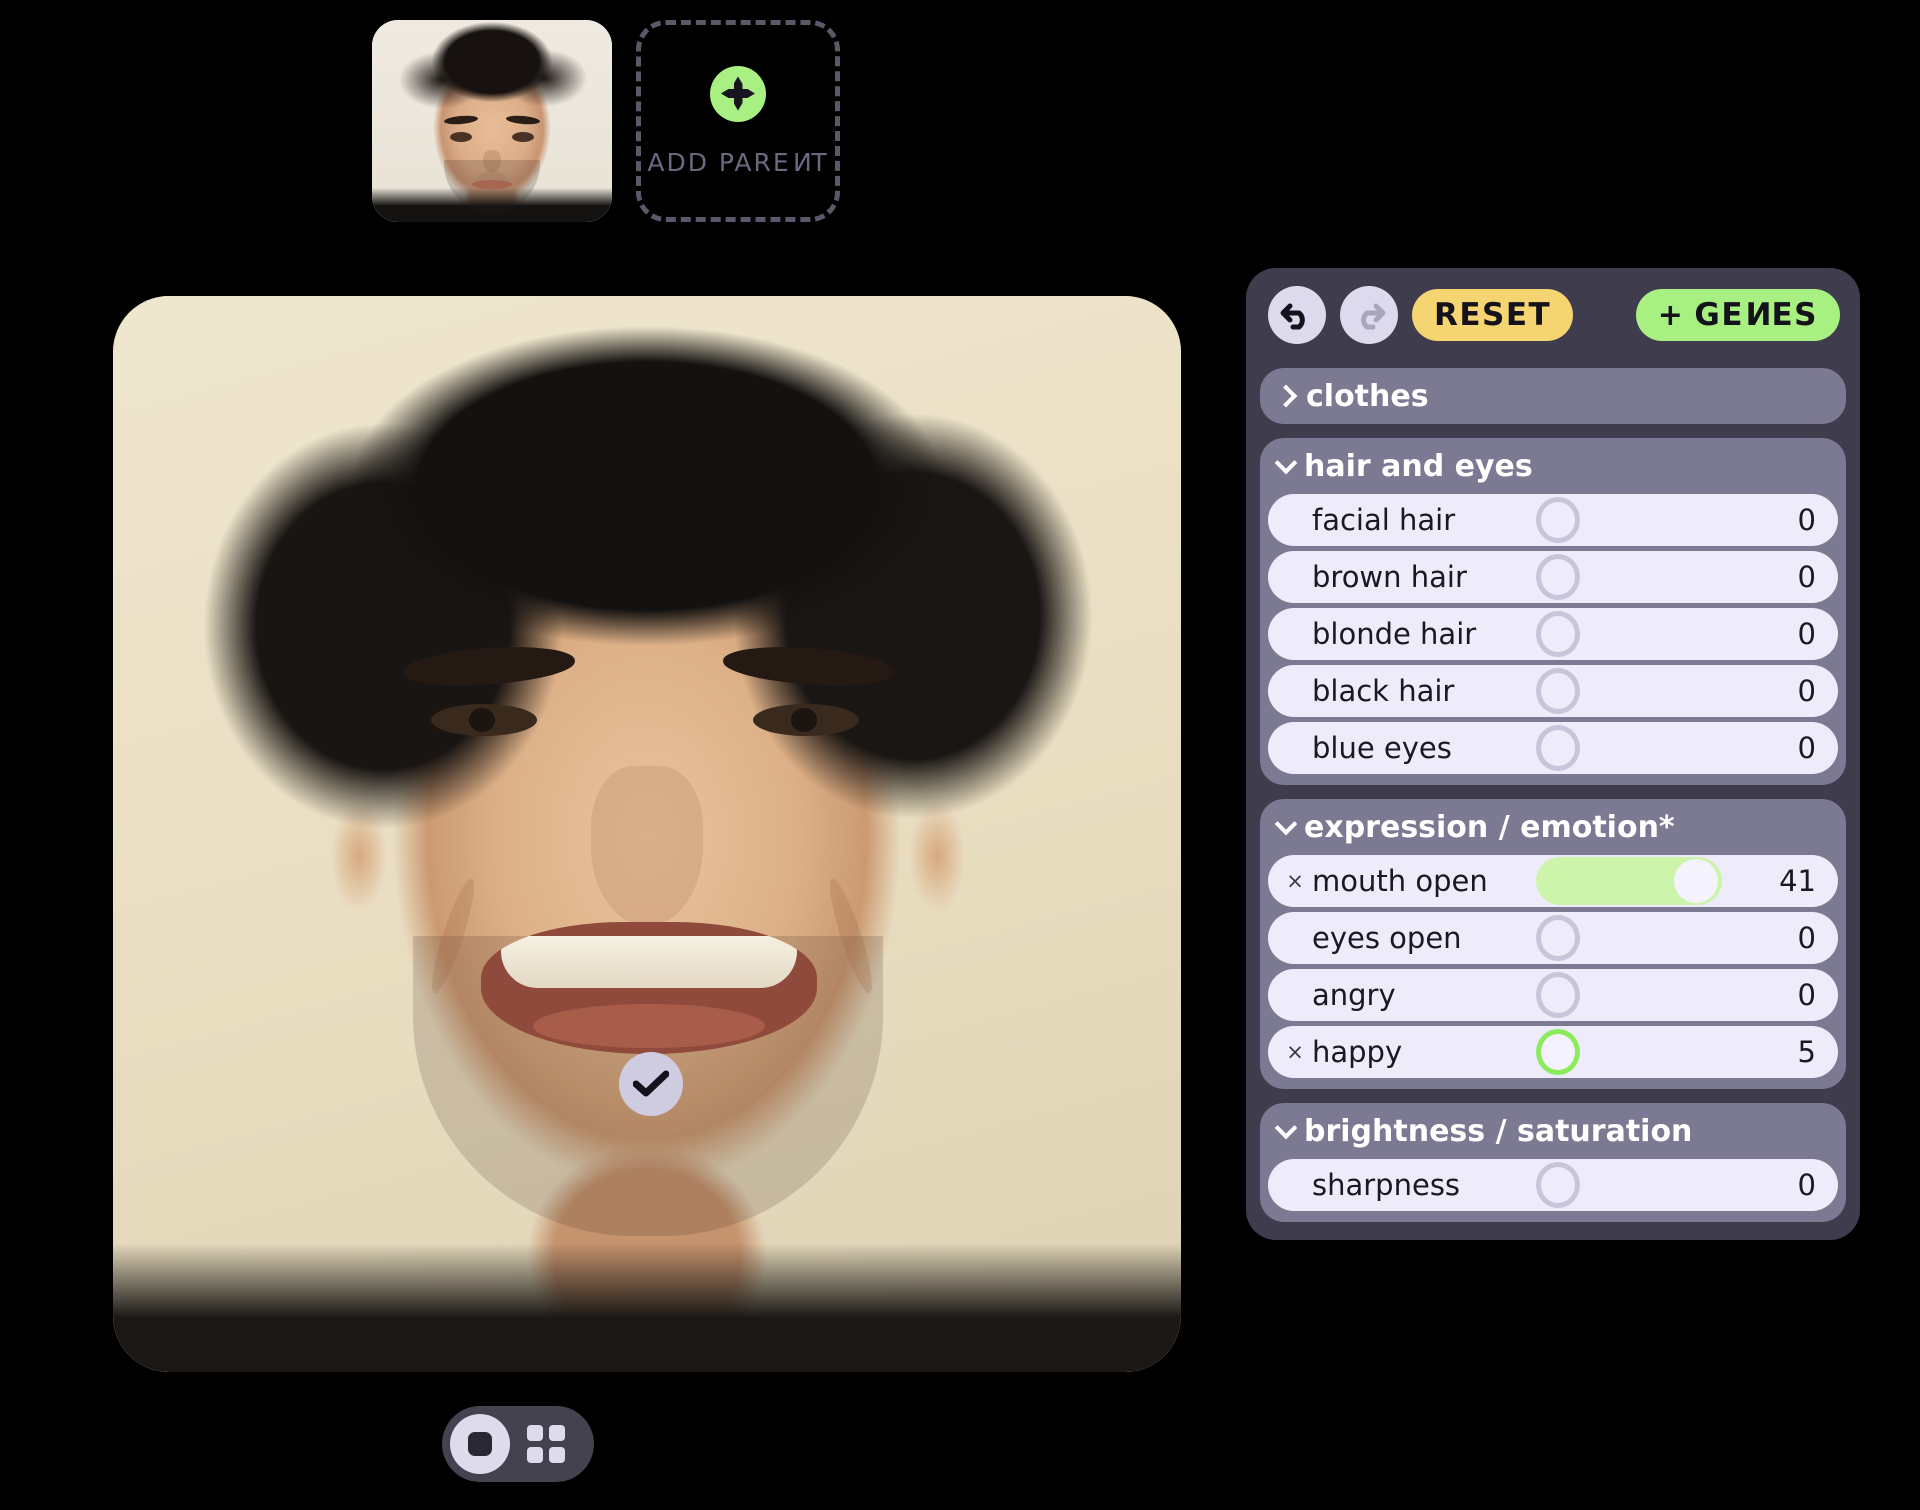 Image resolution: width=1920 pixels, height=1510 pixels. I want to click on main-nose, so click(647, 846).